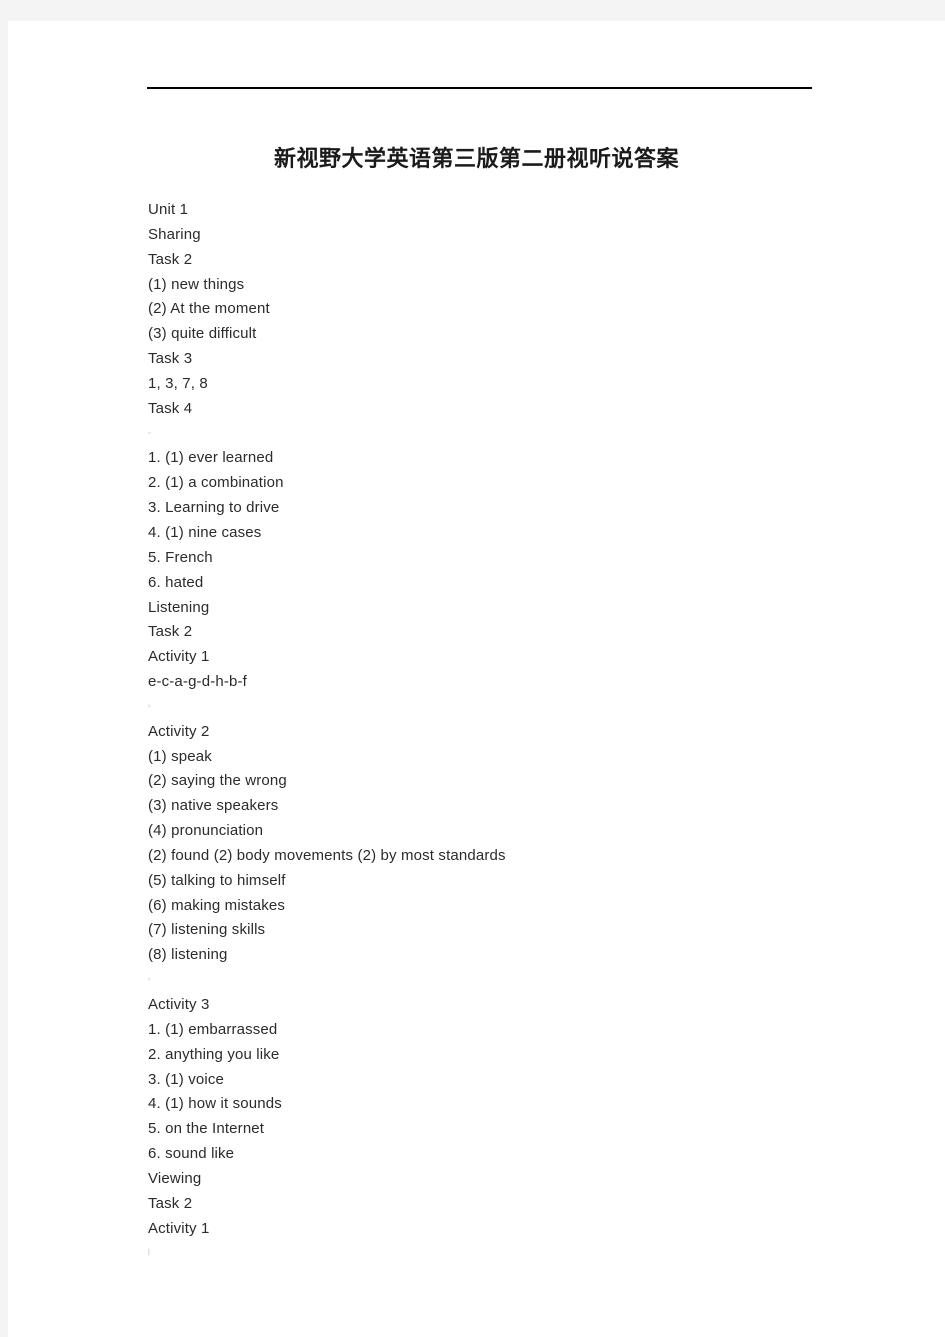 The image size is (945, 1337). What do you see at coordinates (149, 1253) in the screenshot?
I see `scan-artifact: |` at bounding box center [149, 1253].